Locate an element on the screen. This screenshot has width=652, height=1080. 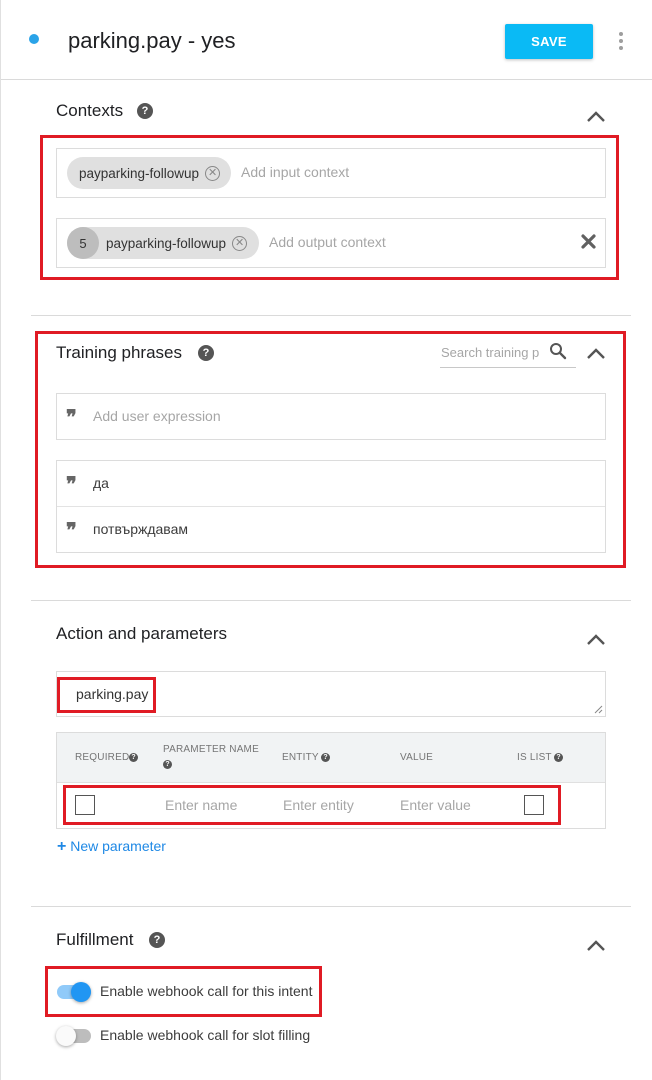
training-phrase-1: да is located at coordinates (101, 483).